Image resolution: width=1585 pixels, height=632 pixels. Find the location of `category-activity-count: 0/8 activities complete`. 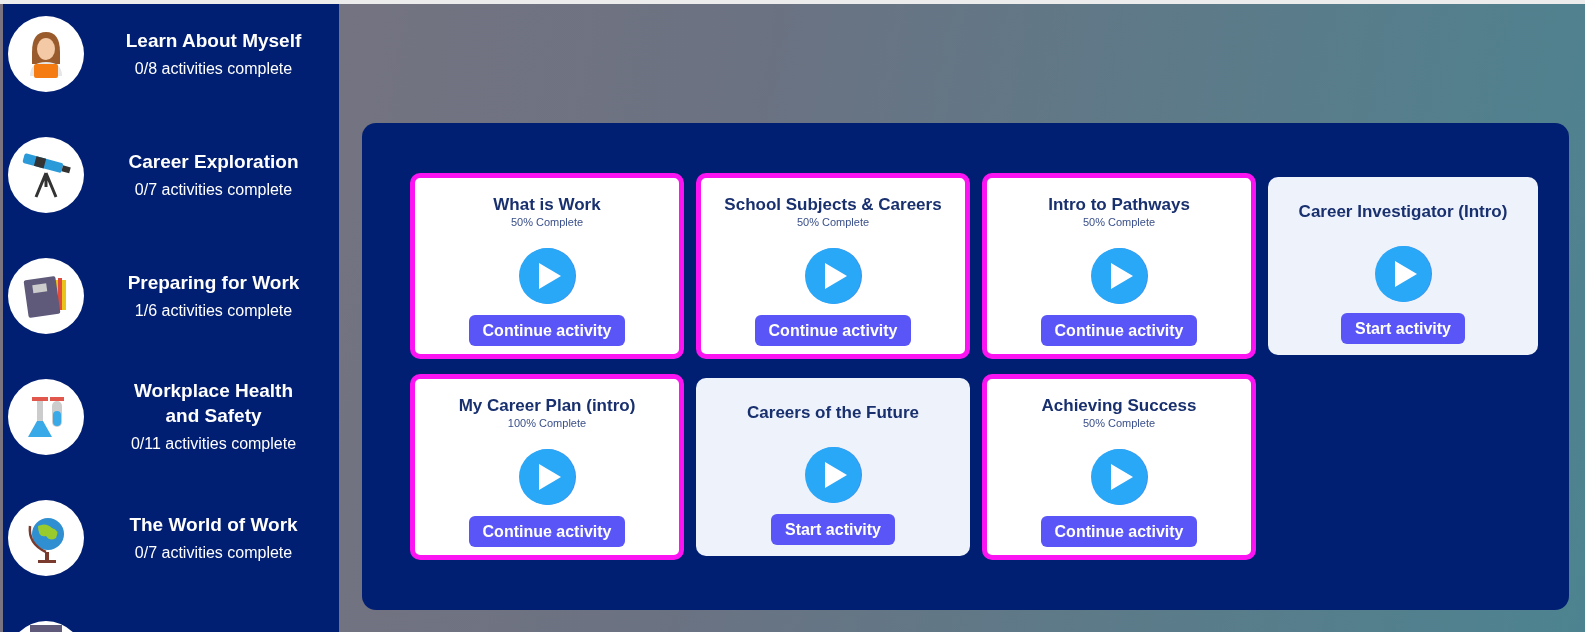

category-activity-count: 0/8 activities complete is located at coordinates (213, 68).